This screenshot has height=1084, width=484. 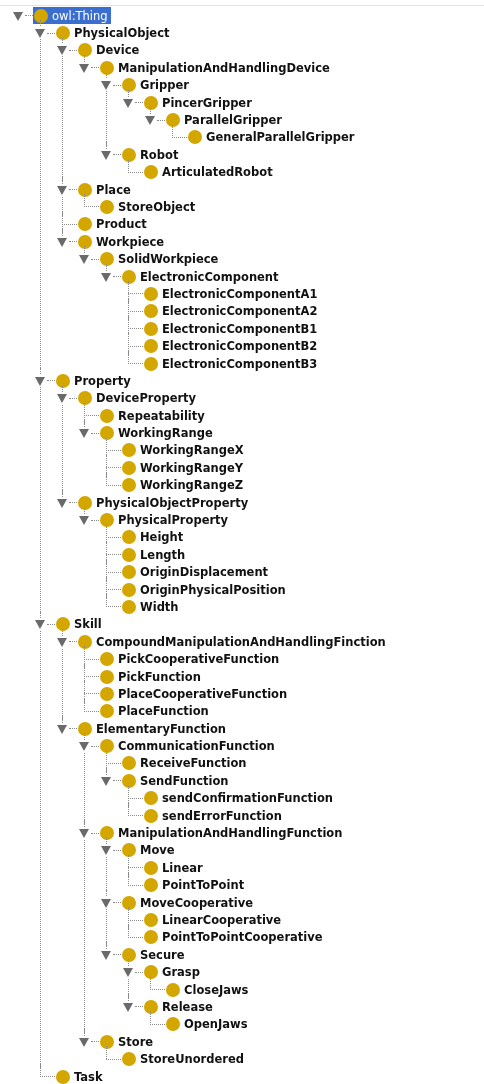 I want to click on class-tree-item: DeviceProperty, so click(x=138, y=398).